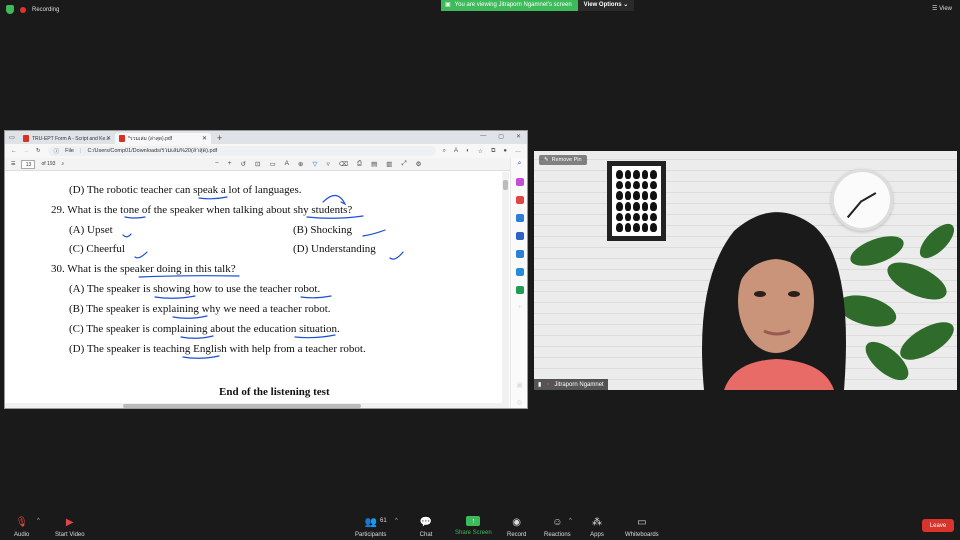  I want to click on audio-options-icon: ^, so click(38, 521).